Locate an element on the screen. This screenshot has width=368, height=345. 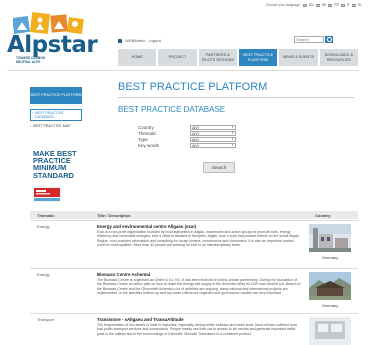
filter-label: Key words is located at coordinates (149, 145).